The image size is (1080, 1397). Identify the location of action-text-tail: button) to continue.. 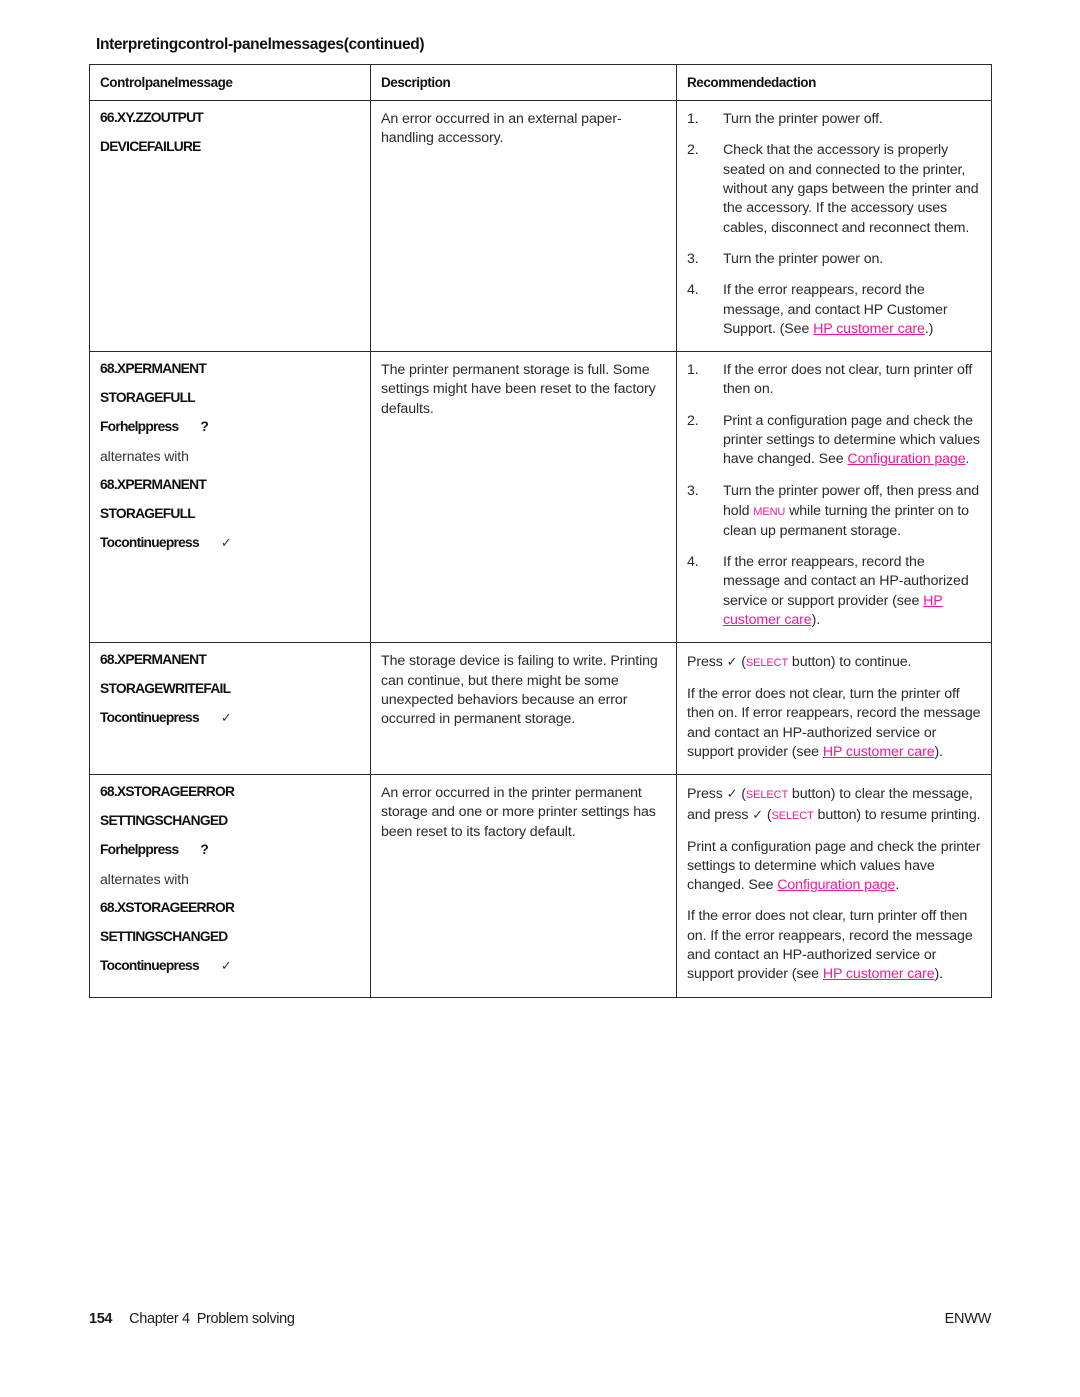
(850, 662).